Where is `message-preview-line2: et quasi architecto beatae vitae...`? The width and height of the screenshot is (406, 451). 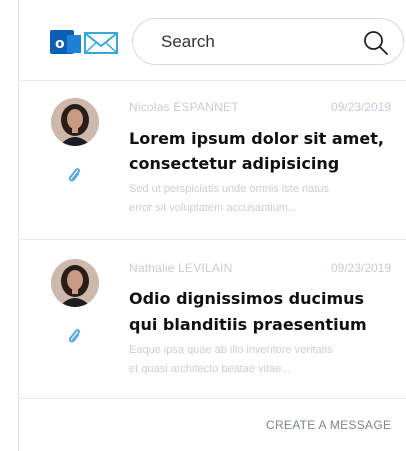 message-preview-line2: et quasi architecto beatae vitae... is located at coordinates (210, 369).